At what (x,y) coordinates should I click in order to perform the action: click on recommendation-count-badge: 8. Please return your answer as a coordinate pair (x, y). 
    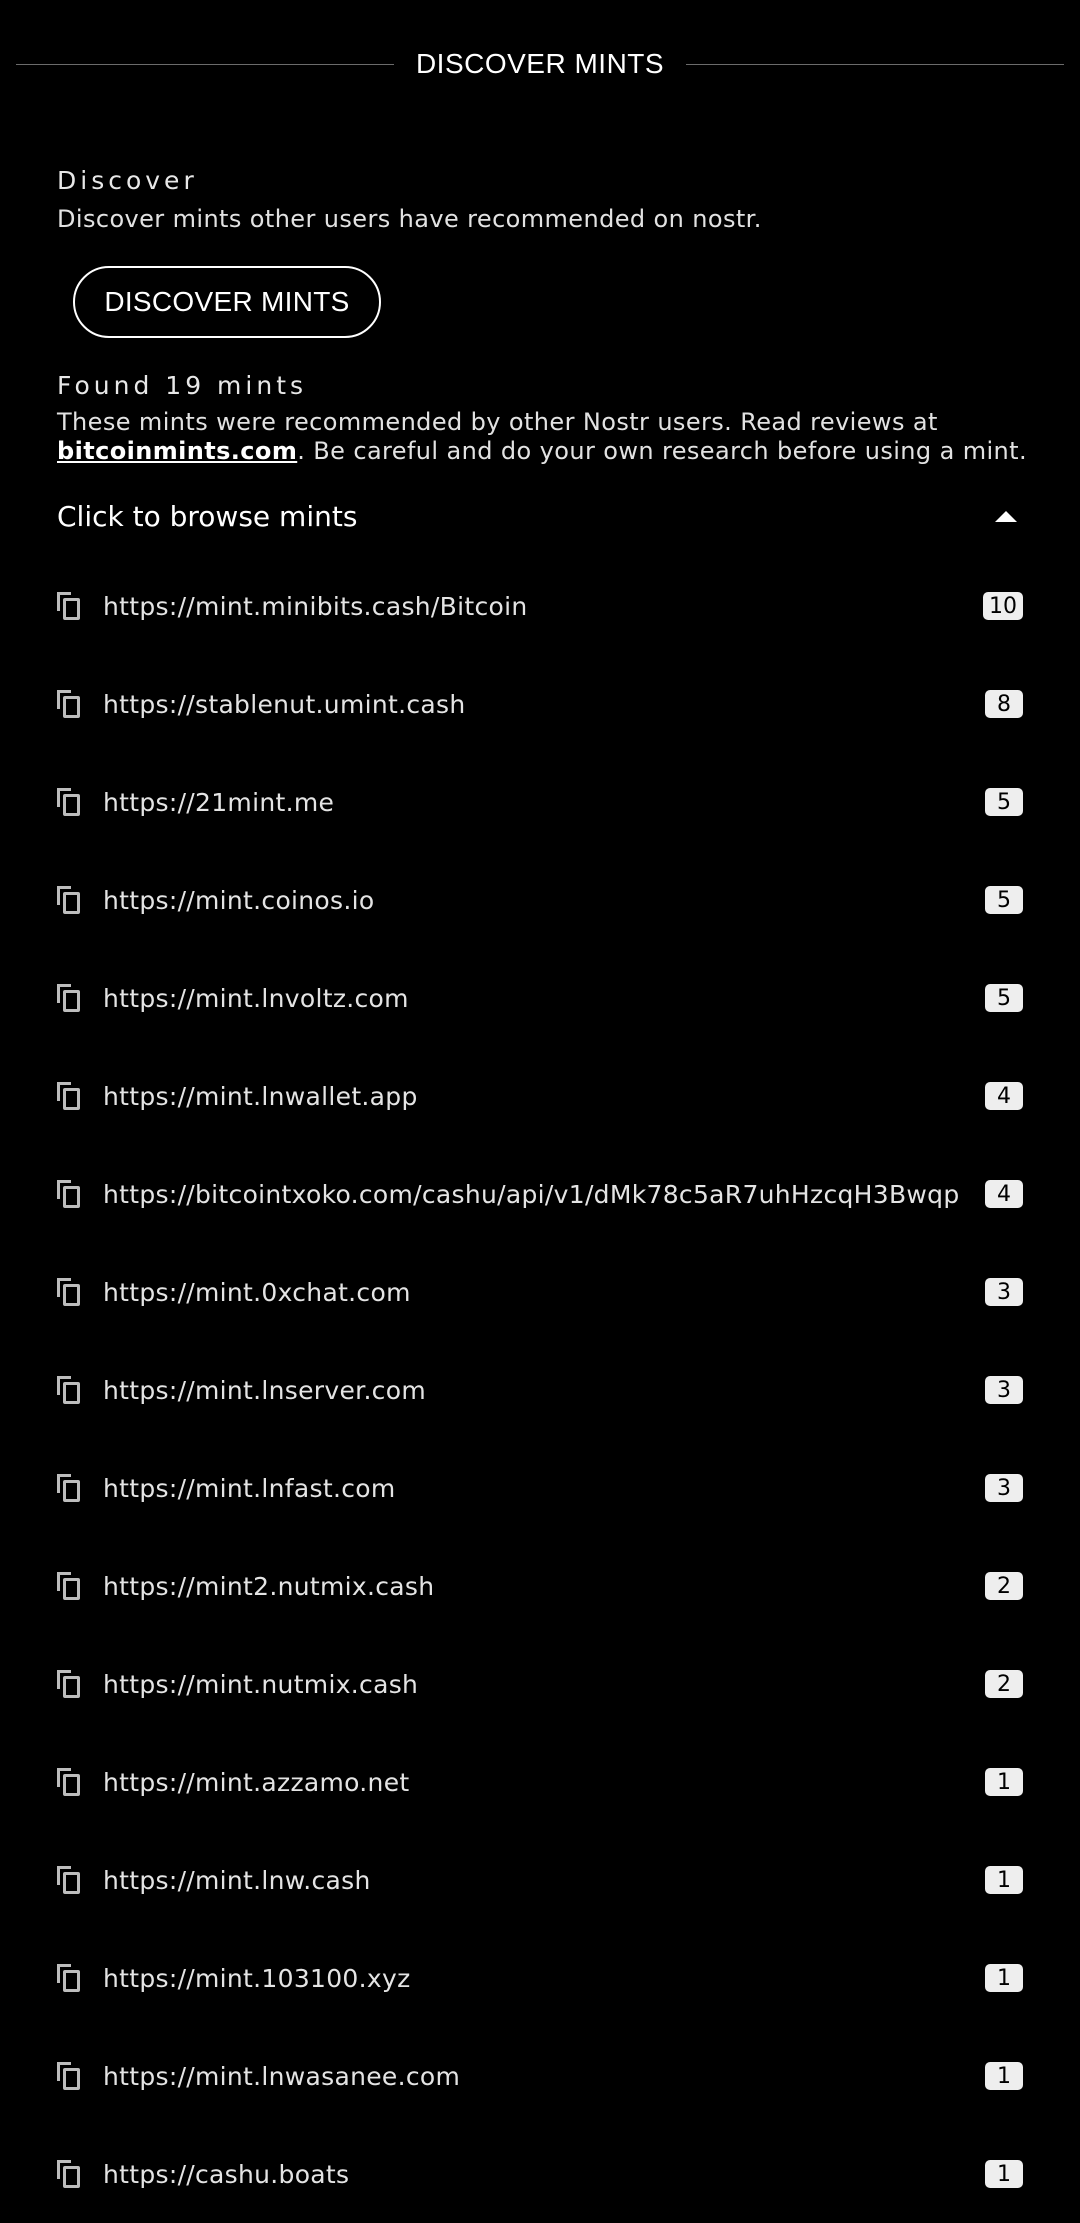
    Looking at the image, I should click on (1004, 704).